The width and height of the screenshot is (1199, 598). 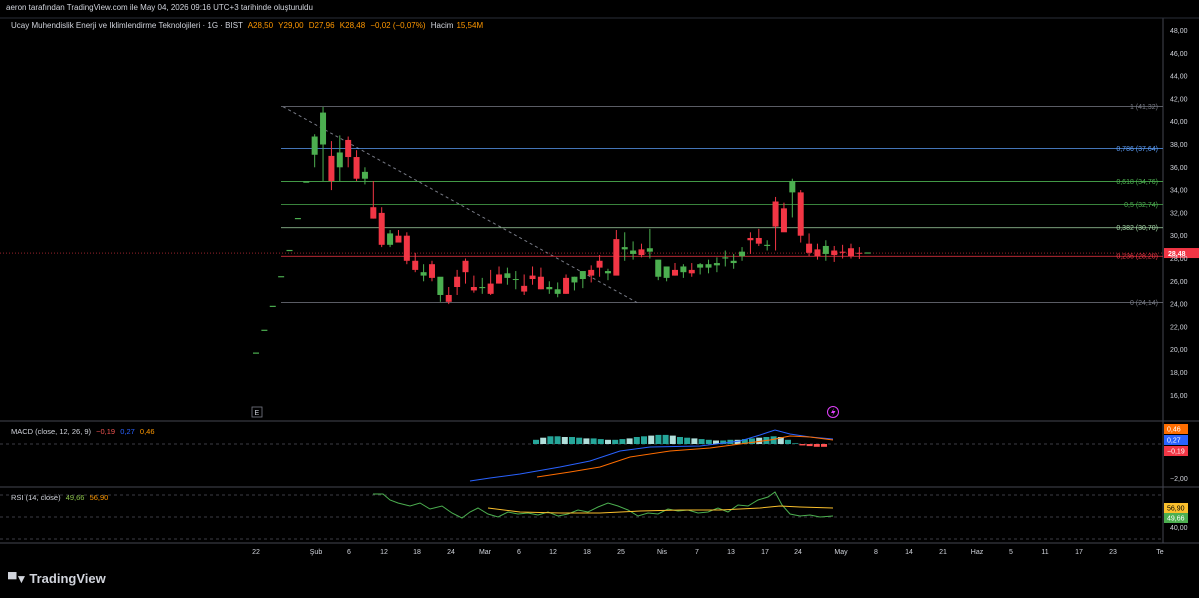 I want to click on e-button-label: E, so click(x=257, y=413).